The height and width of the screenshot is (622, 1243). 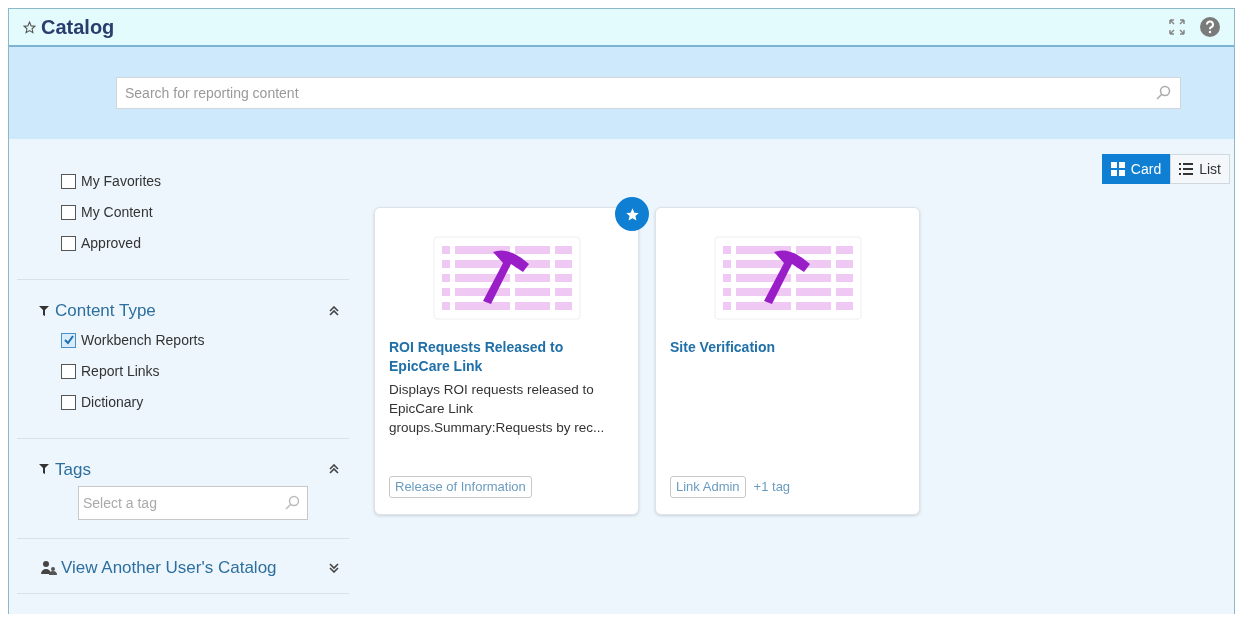 I want to click on section-heading: Tags, so click(x=73, y=469).